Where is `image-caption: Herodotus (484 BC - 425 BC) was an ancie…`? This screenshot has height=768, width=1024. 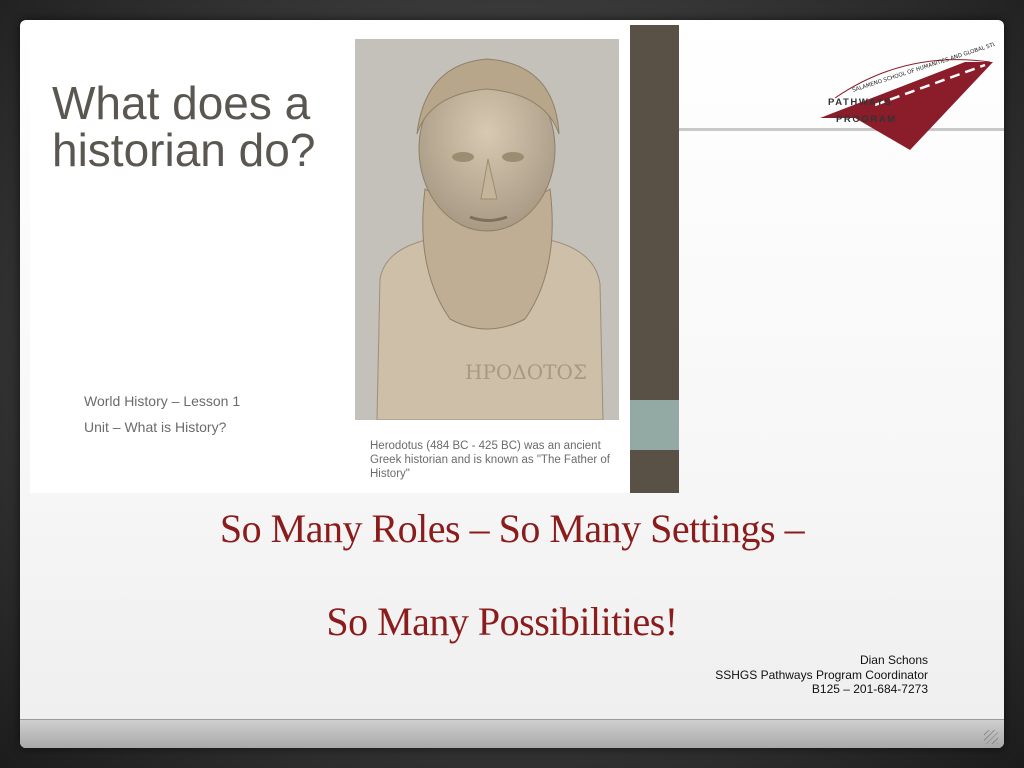 image-caption: Herodotus (484 BC - 425 BC) was an ancie… is located at coordinates (490, 460).